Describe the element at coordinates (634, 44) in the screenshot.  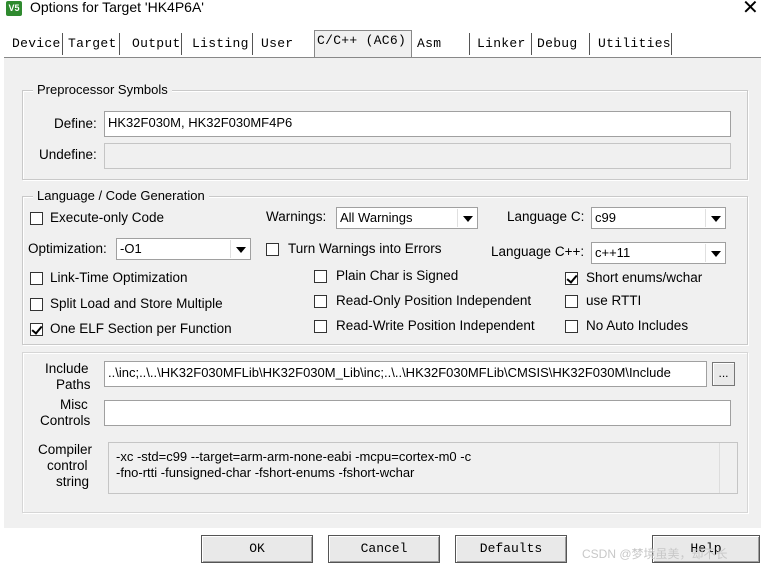
I see `tab-utilities: Utilities` at that location.